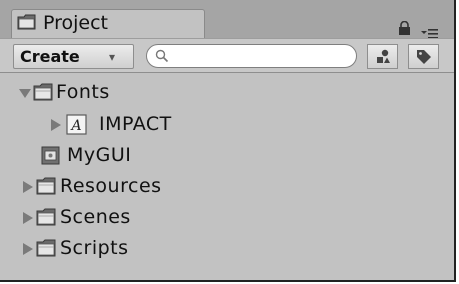 The image size is (459, 284). I want to click on filter-by-label-button, so click(423, 56).